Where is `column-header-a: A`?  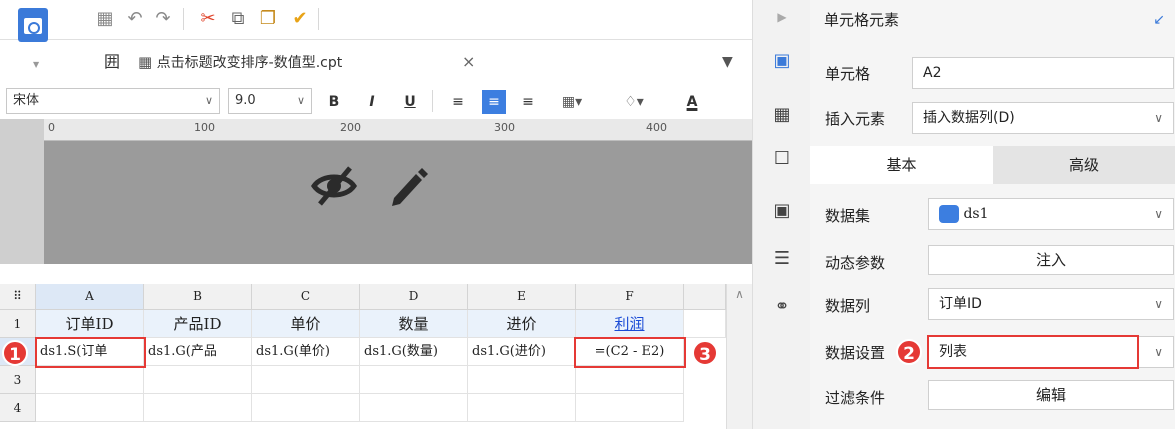 column-header-a: A is located at coordinates (90, 297).